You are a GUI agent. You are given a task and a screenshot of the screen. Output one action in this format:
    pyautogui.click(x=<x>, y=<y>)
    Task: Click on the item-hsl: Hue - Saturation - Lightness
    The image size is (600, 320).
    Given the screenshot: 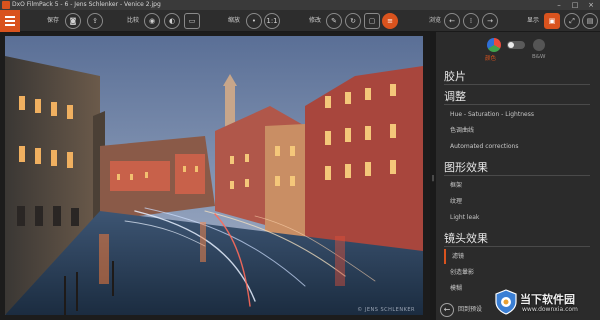 What is the action you would take?
    pyautogui.click(x=519, y=114)
    